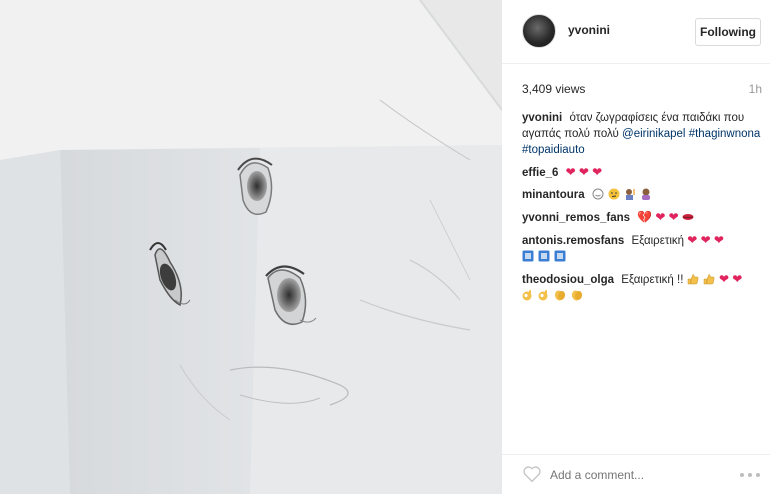  What do you see at coordinates (598, 194) in the screenshot?
I see `smile-face-icon` at bounding box center [598, 194].